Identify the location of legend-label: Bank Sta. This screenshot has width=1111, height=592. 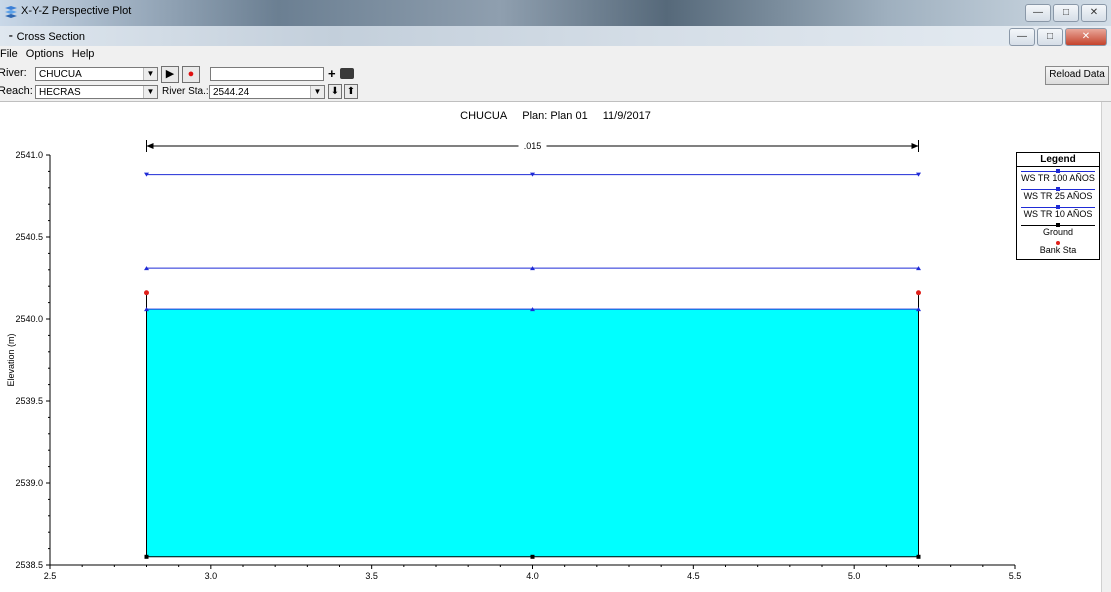
(1058, 250).